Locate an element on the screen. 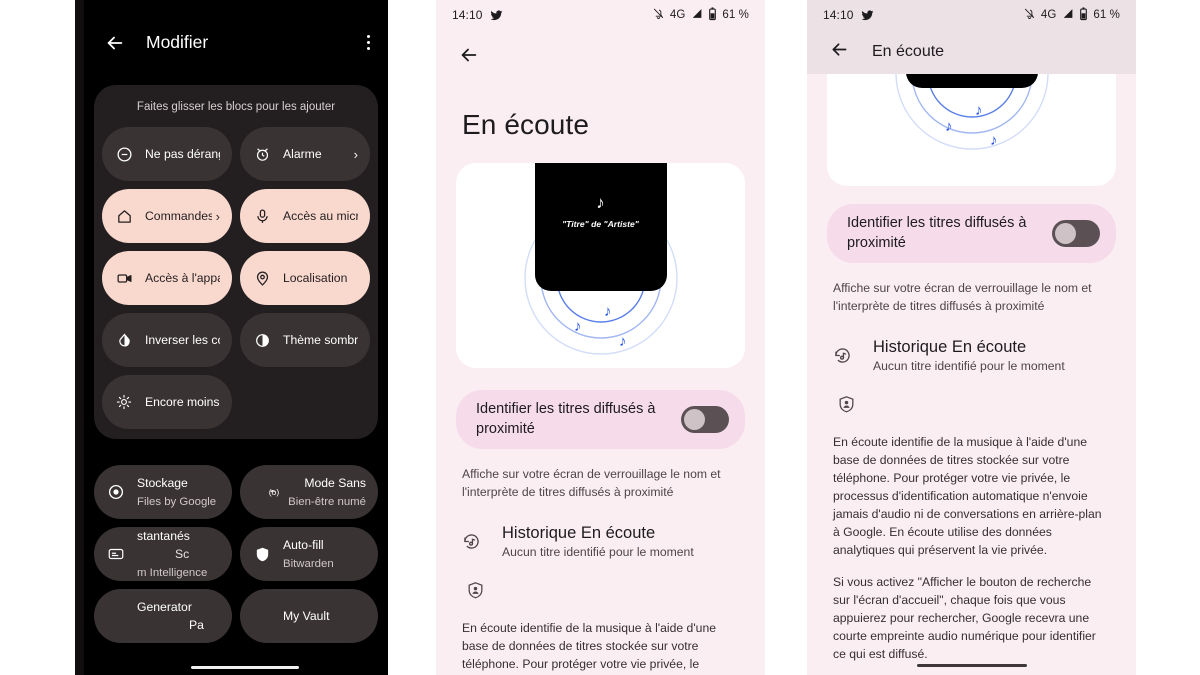 The image size is (1200, 675). tile-label: Ne pas déranger is located at coordinates (182, 154).